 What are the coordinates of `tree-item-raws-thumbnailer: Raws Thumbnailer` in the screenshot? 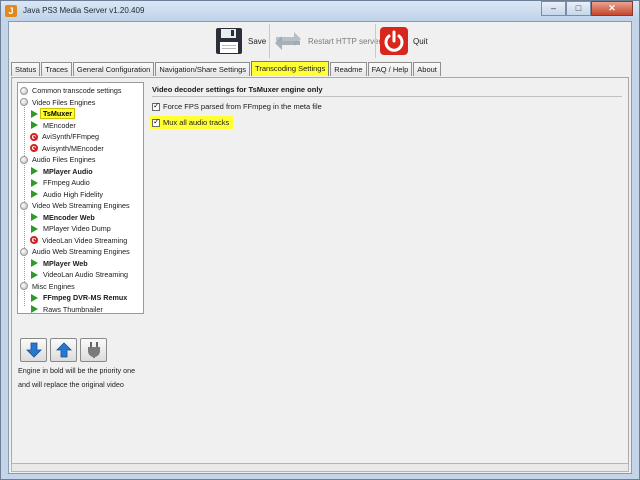 It's located at (67, 308).